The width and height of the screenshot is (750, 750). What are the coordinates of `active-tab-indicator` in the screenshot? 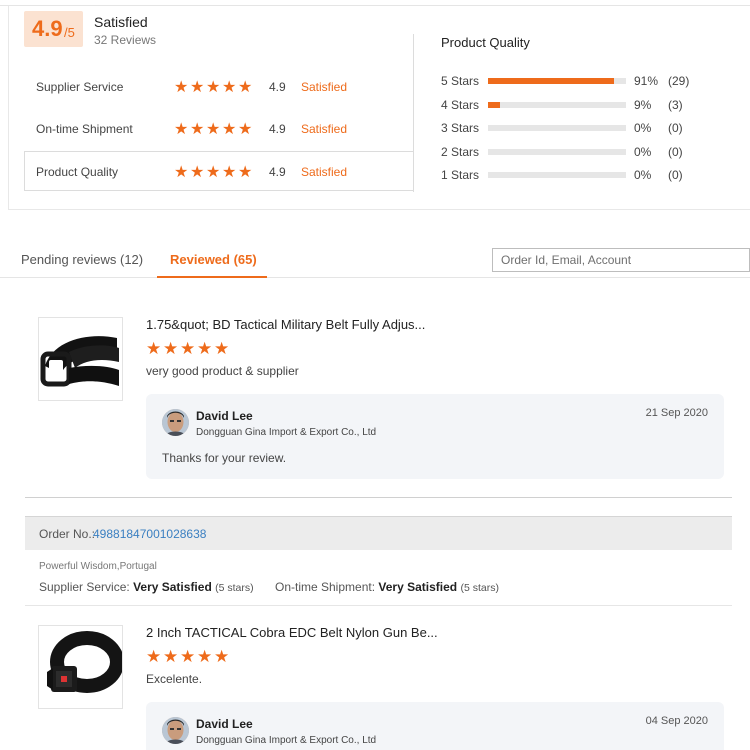 It's located at (212, 277).